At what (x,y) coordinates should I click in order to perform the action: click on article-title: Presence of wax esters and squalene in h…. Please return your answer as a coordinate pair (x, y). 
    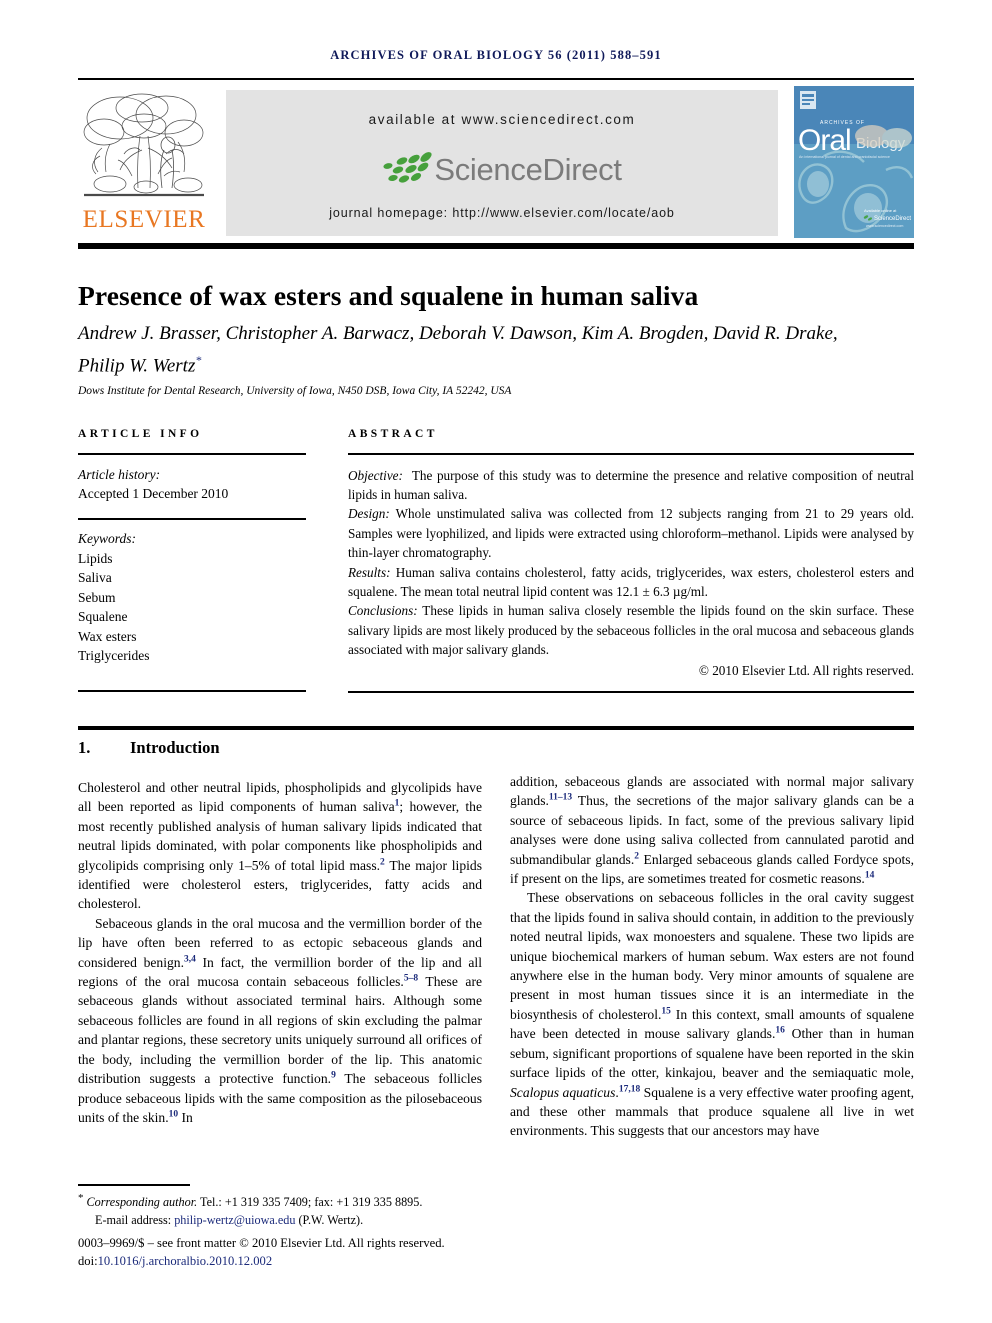
    Looking at the image, I should click on (388, 296).